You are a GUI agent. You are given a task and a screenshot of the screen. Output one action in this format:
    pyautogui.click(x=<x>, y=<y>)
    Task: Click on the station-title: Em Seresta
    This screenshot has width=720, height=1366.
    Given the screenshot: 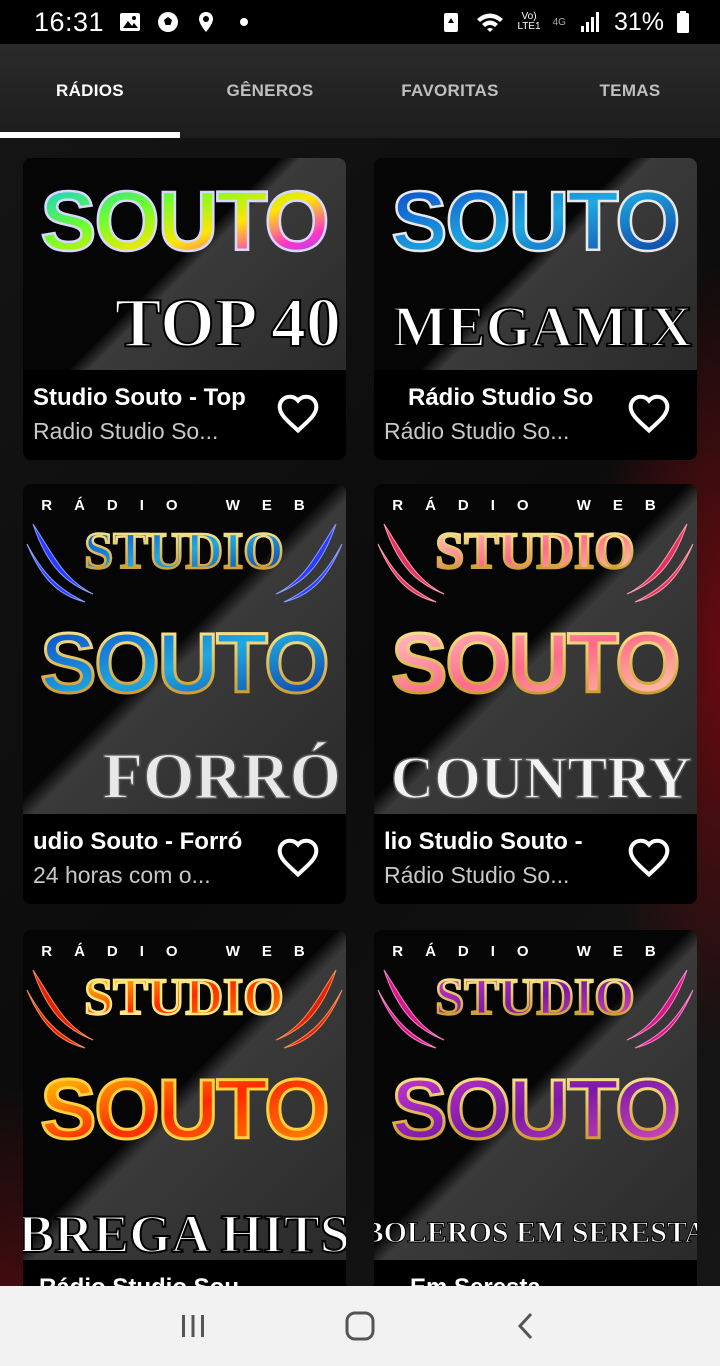 What is the action you would take?
    pyautogui.click(x=496, y=1280)
    